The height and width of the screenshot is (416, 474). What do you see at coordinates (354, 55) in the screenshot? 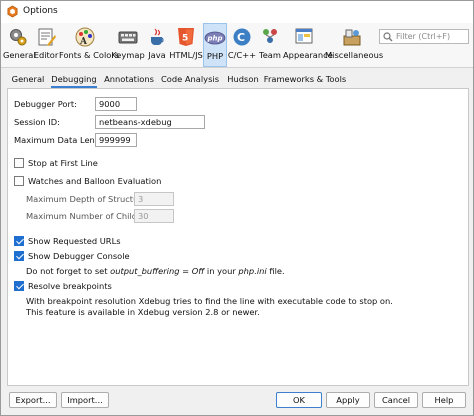
I see `category-label: Miscellaneous` at bounding box center [354, 55].